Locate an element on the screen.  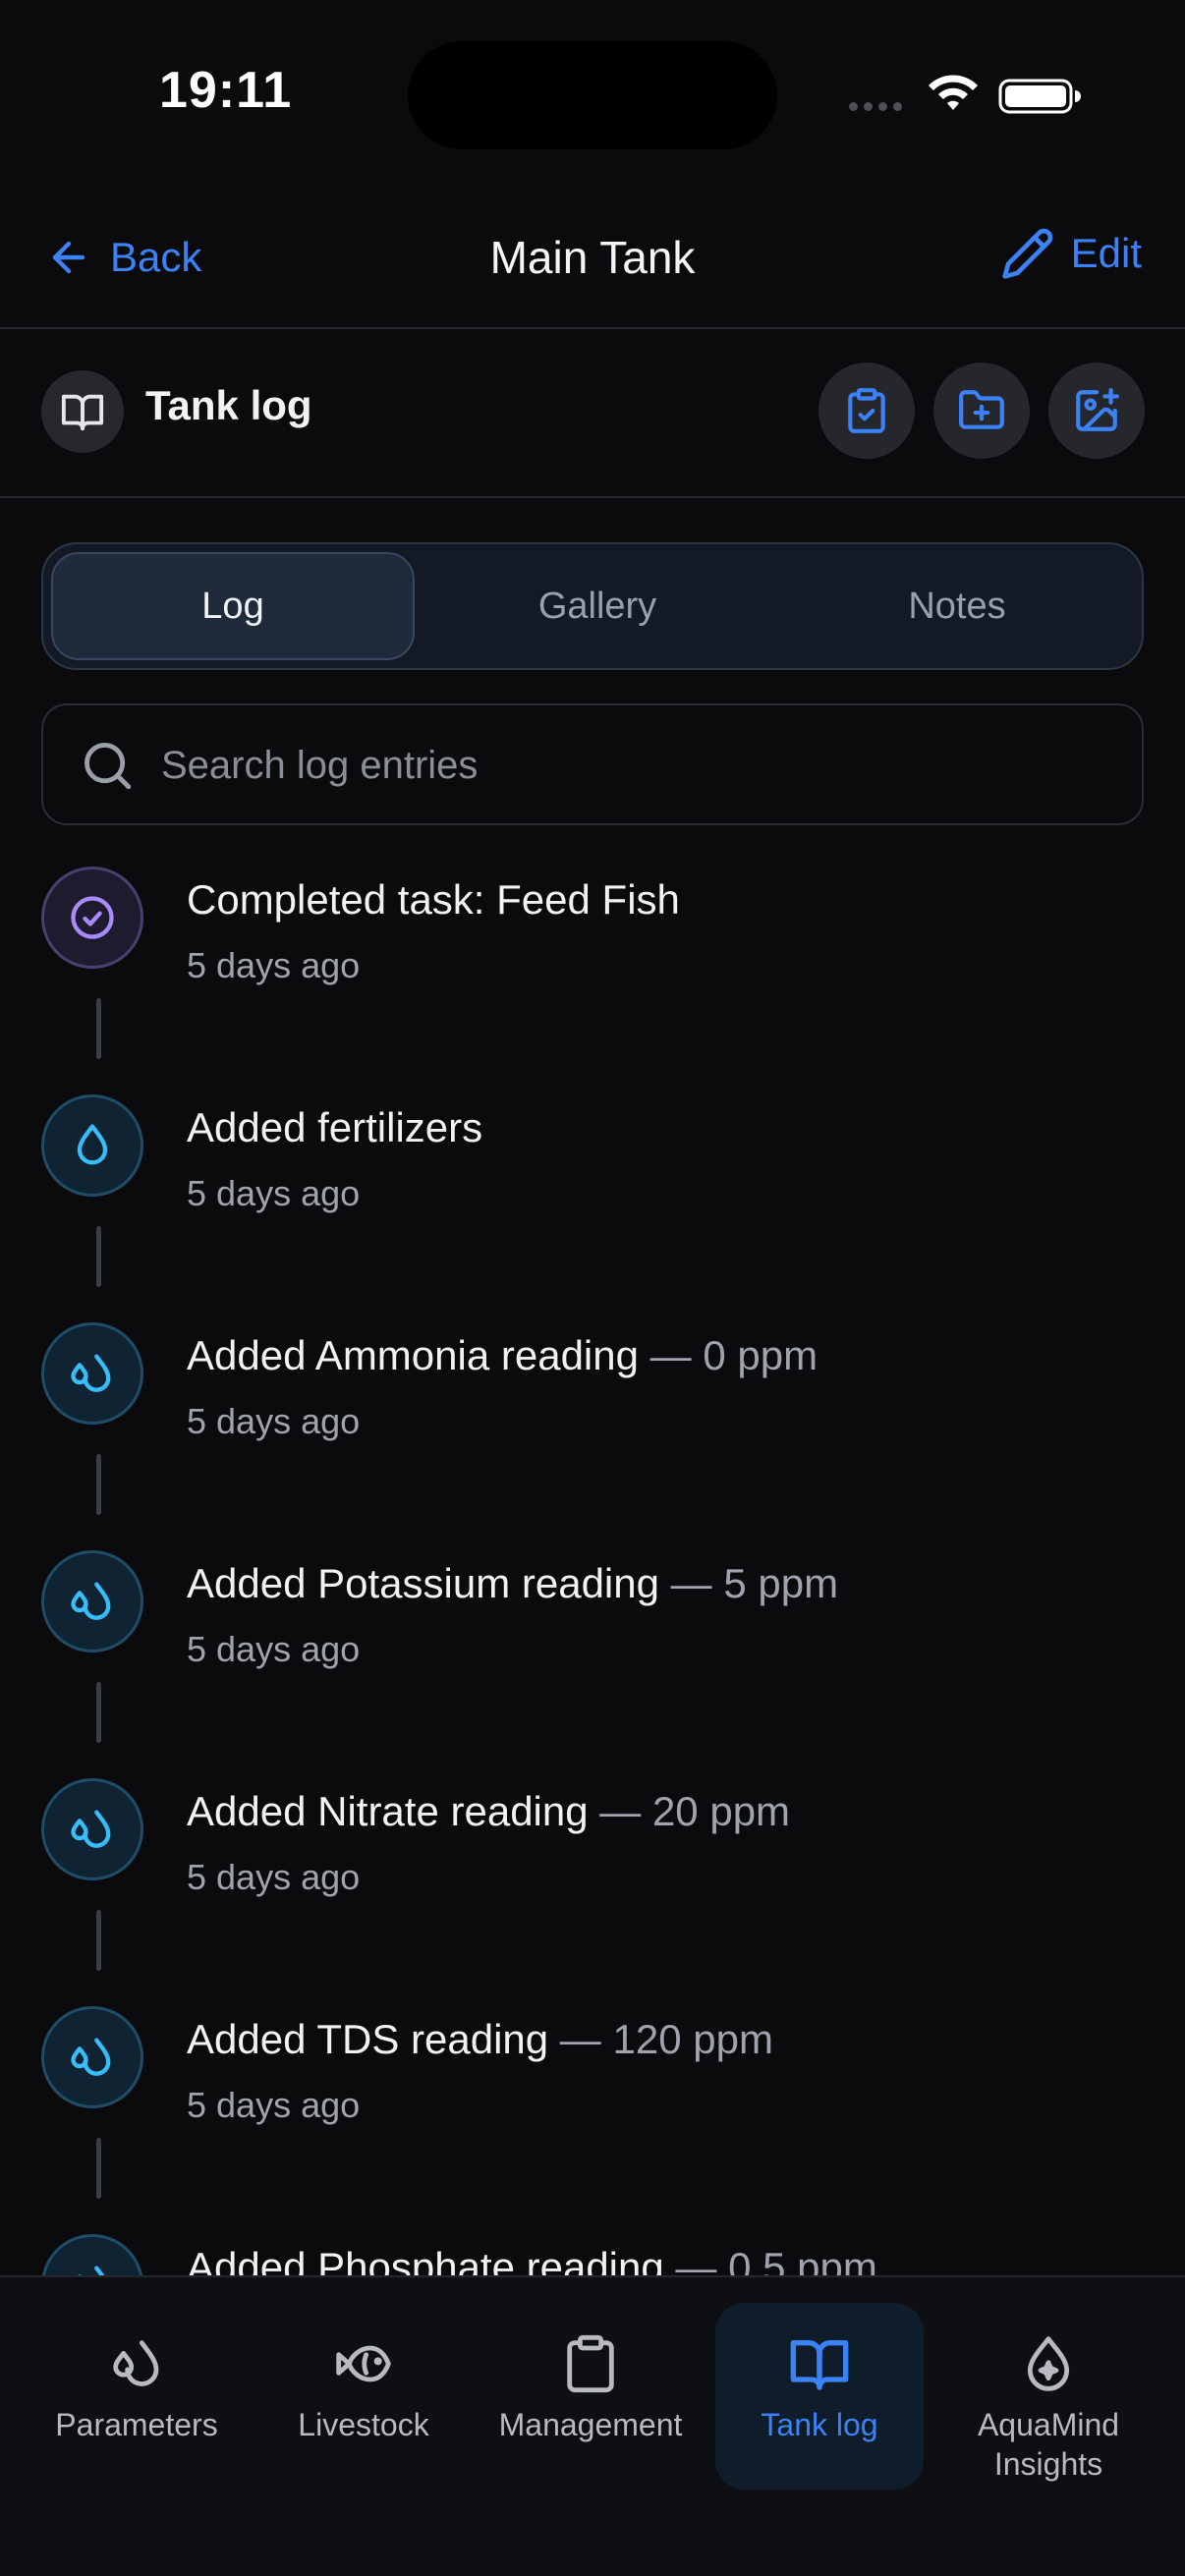
tab-parameters: Parameters is located at coordinates (137, 2396).